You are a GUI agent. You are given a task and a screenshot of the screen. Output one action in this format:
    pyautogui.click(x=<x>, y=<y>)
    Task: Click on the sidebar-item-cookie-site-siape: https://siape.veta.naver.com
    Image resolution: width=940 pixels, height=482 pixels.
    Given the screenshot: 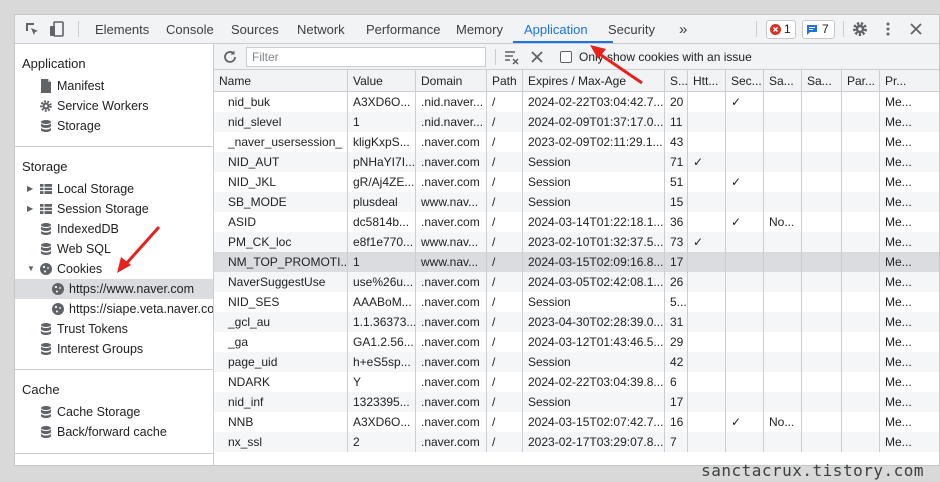 What is the action you would take?
    pyautogui.click(x=114, y=309)
    